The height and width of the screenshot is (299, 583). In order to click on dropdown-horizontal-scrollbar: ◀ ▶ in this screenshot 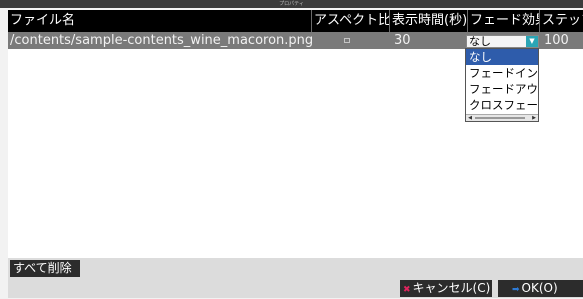, I will do `click(502, 117)`.